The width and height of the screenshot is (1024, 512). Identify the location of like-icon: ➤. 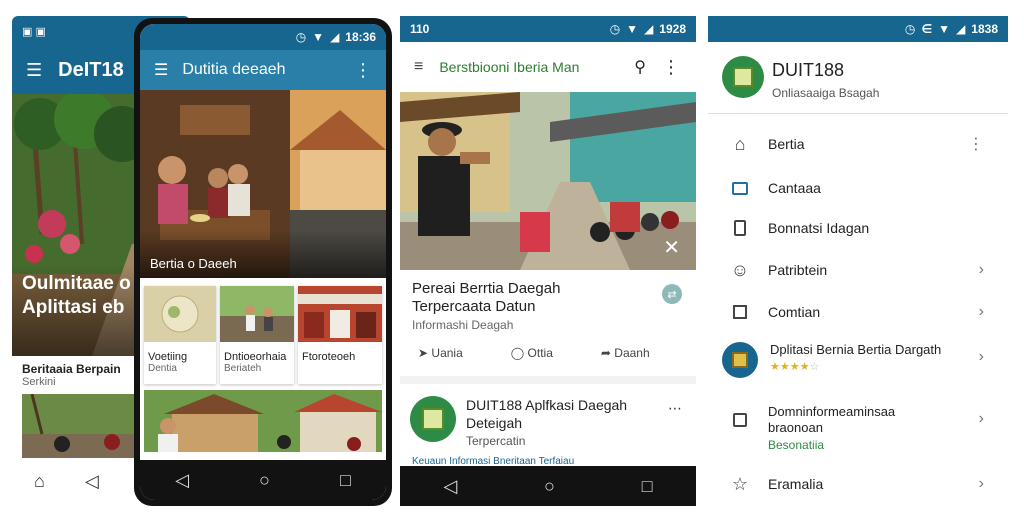
(423, 353).